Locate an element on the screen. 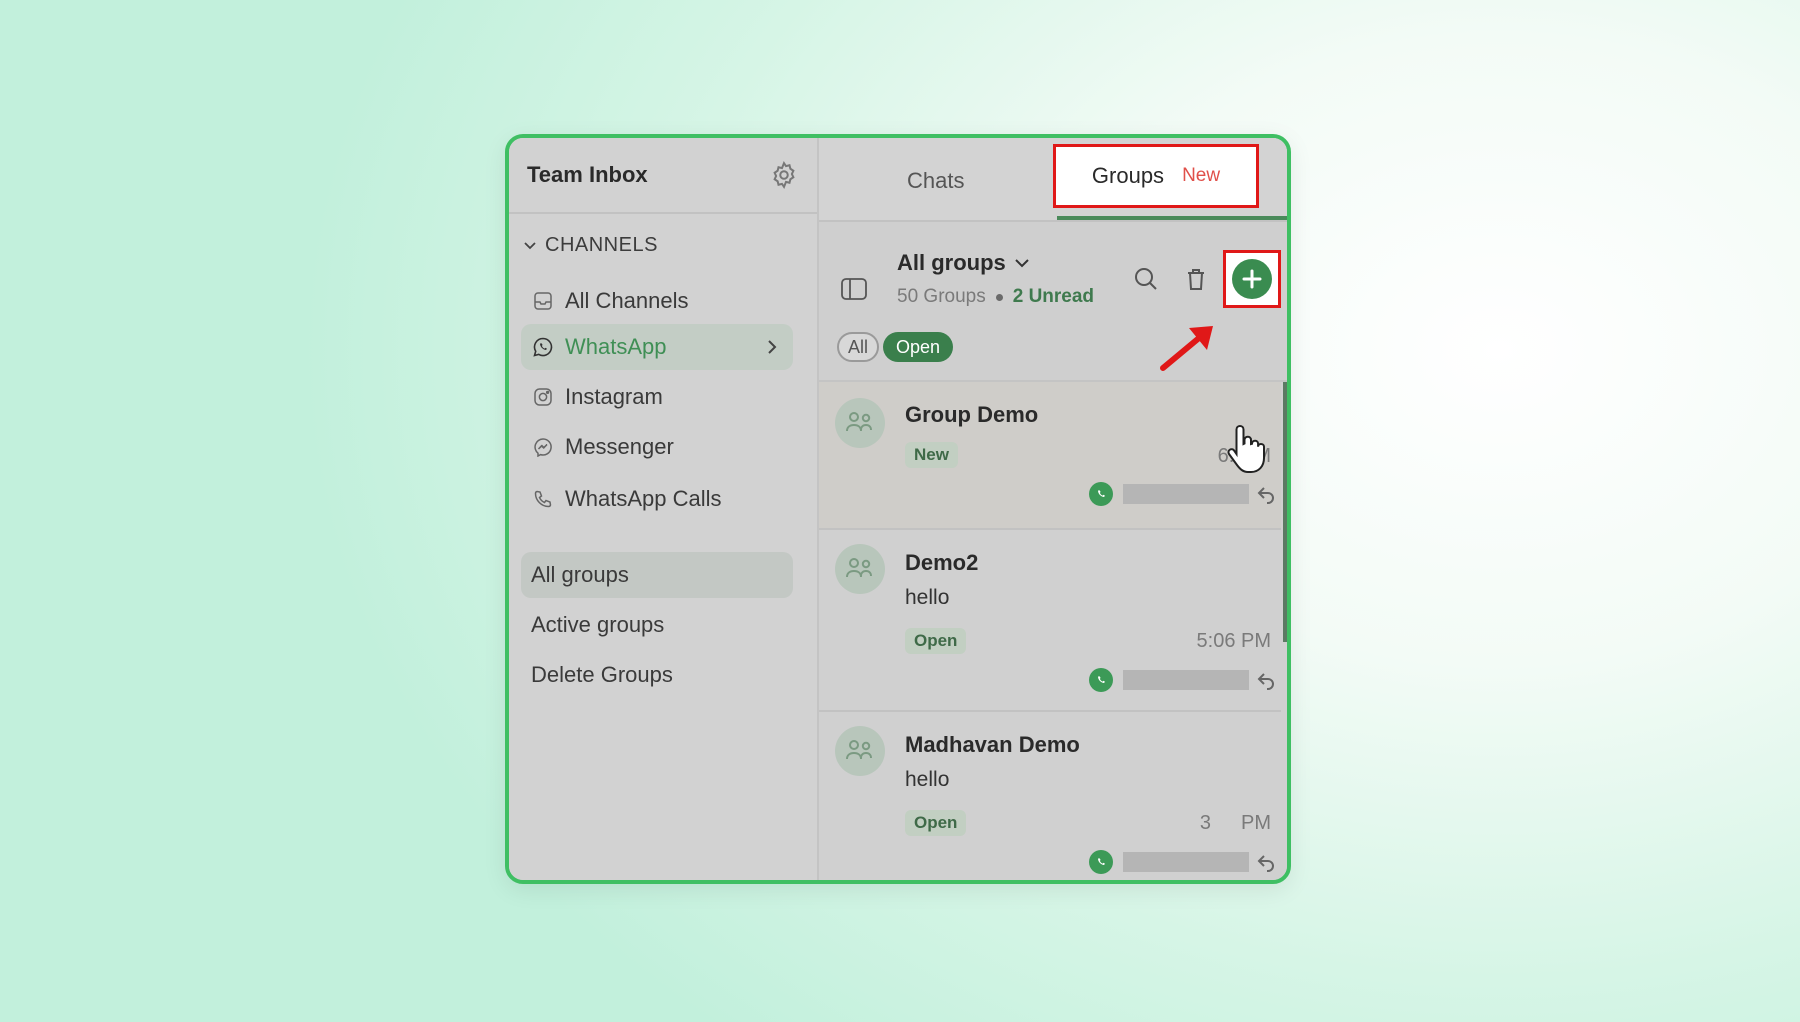 The width and height of the screenshot is (1800, 1022). sidebar-item-label: Messenger is located at coordinates (619, 446).